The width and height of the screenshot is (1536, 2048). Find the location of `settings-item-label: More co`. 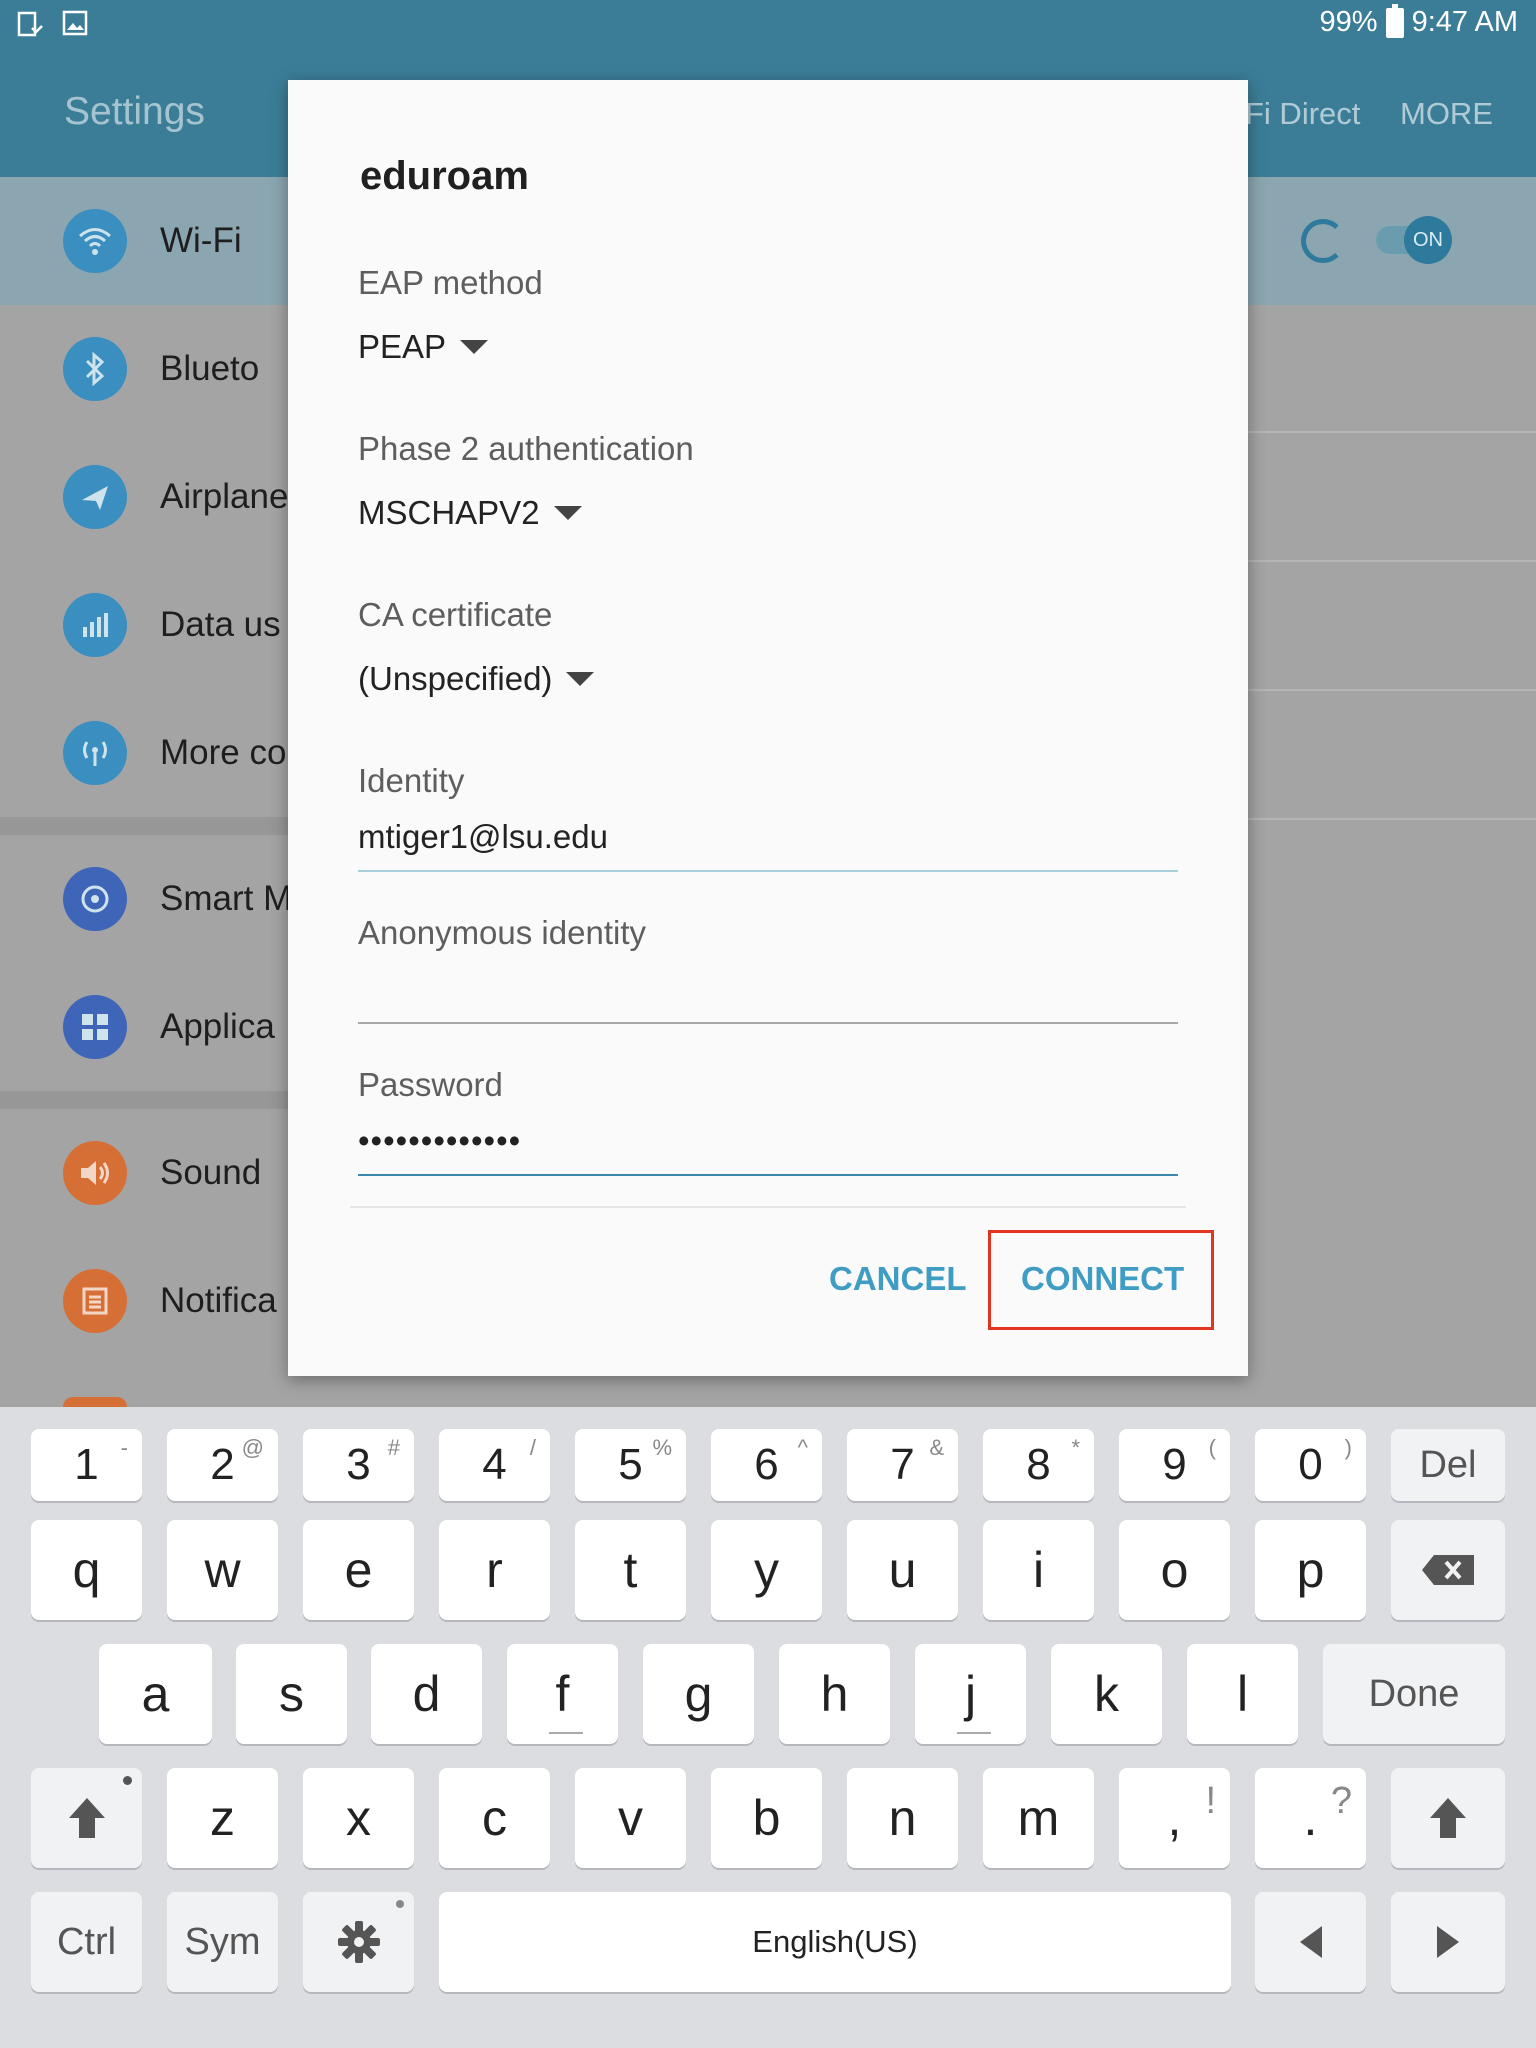

settings-item-label: More co is located at coordinates (223, 752).